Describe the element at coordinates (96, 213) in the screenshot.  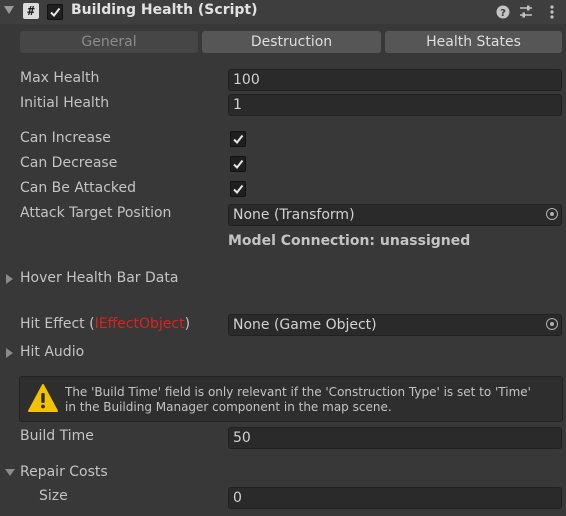
I see `attack-target-position-label: Attack Target Position` at that location.